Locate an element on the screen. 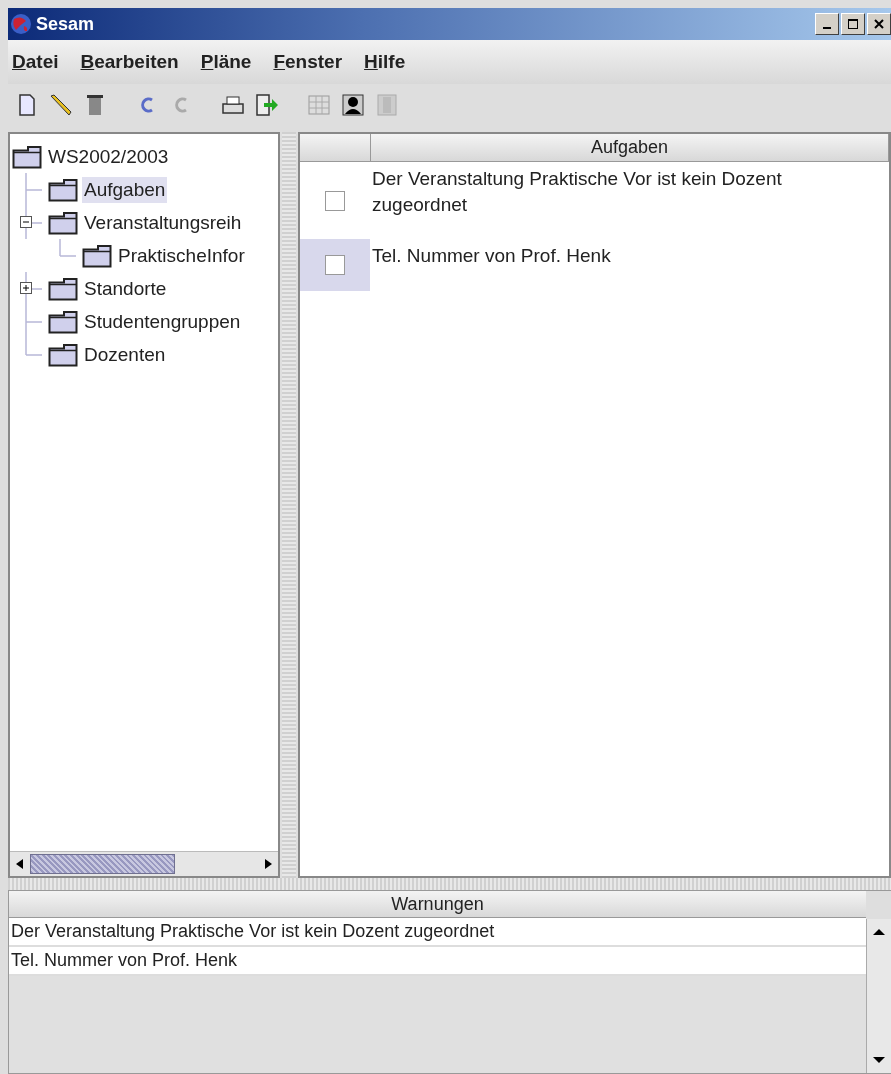  menu-item: Pläne is located at coordinates (226, 62).